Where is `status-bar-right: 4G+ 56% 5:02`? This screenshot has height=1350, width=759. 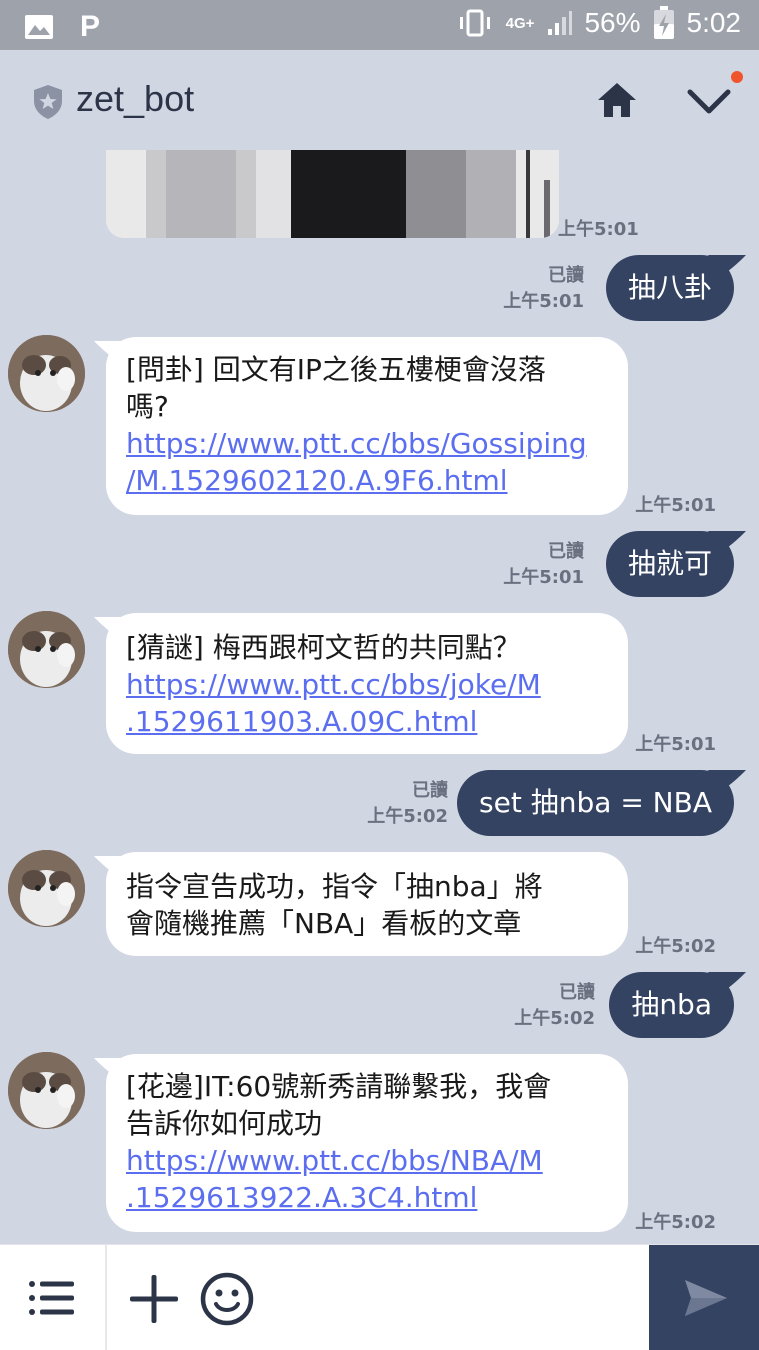
status-bar-right: 4G+ 56% 5:02 is located at coordinates (598, 23).